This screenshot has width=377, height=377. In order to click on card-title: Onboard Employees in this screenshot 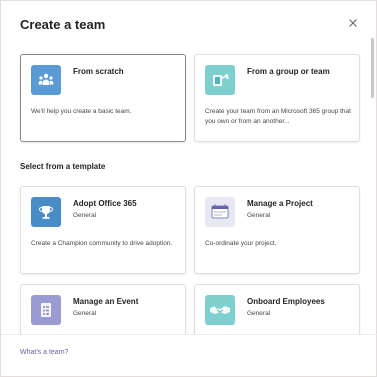, I will do `click(286, 301)`.